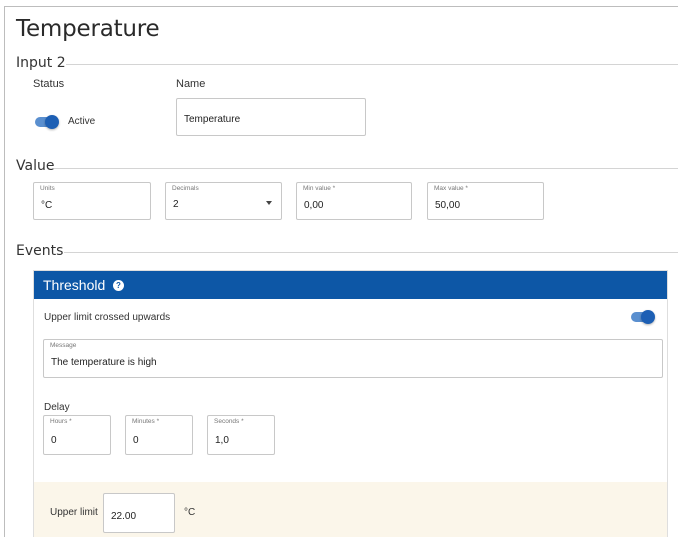 This screenshot has height=537, width=678. Describe the element at coordinates (63, 345) in the screenshot. I see `message-label: Message` at that location.